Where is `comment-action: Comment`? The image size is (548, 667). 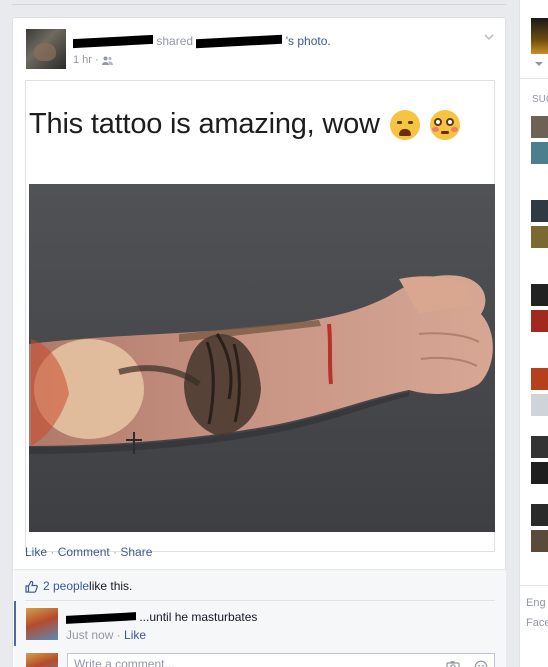 comment-action: Comment is located at coordinates (84, 552).